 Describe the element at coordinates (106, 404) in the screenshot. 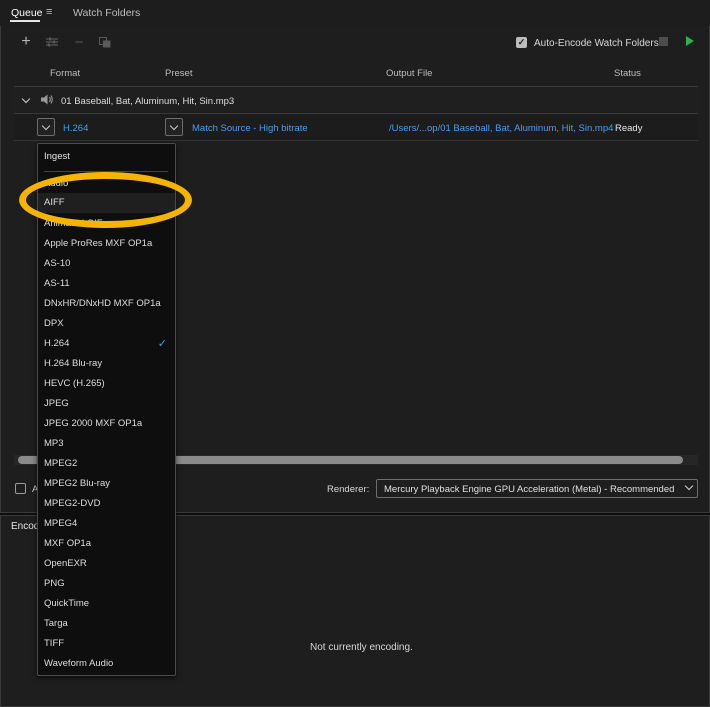

I see `menu-item-jpeg: JPEG` at that location.